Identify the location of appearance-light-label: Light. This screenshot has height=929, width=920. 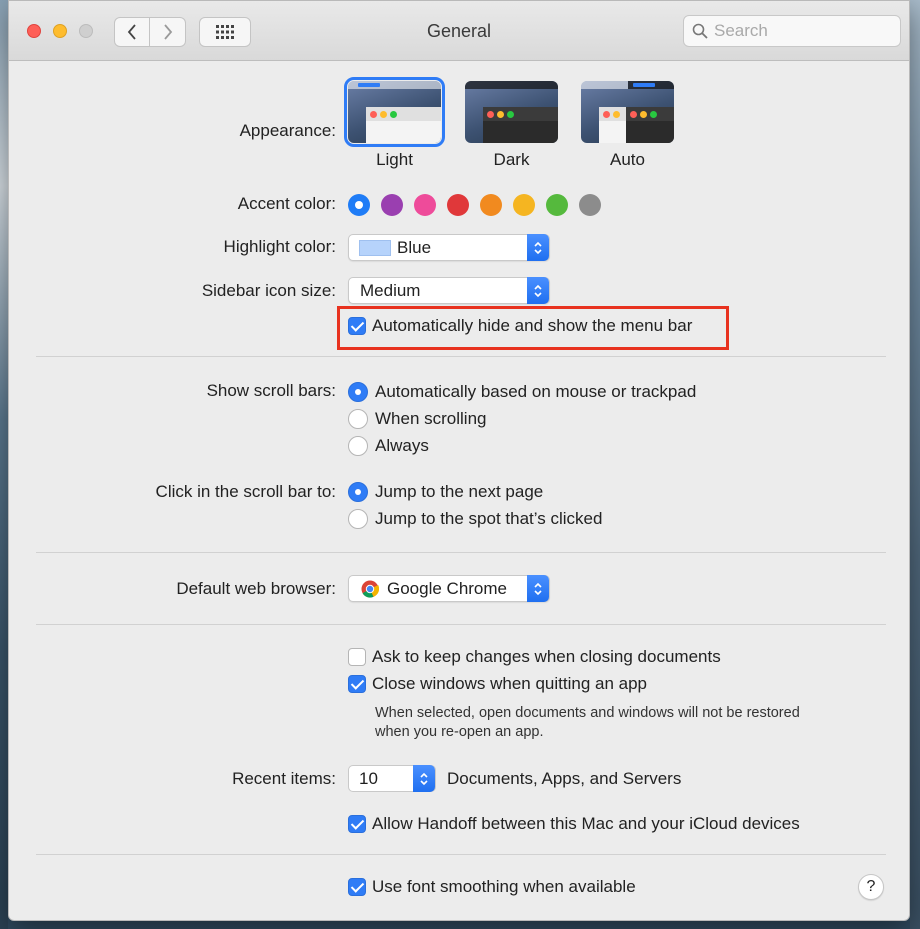
(394, 160).